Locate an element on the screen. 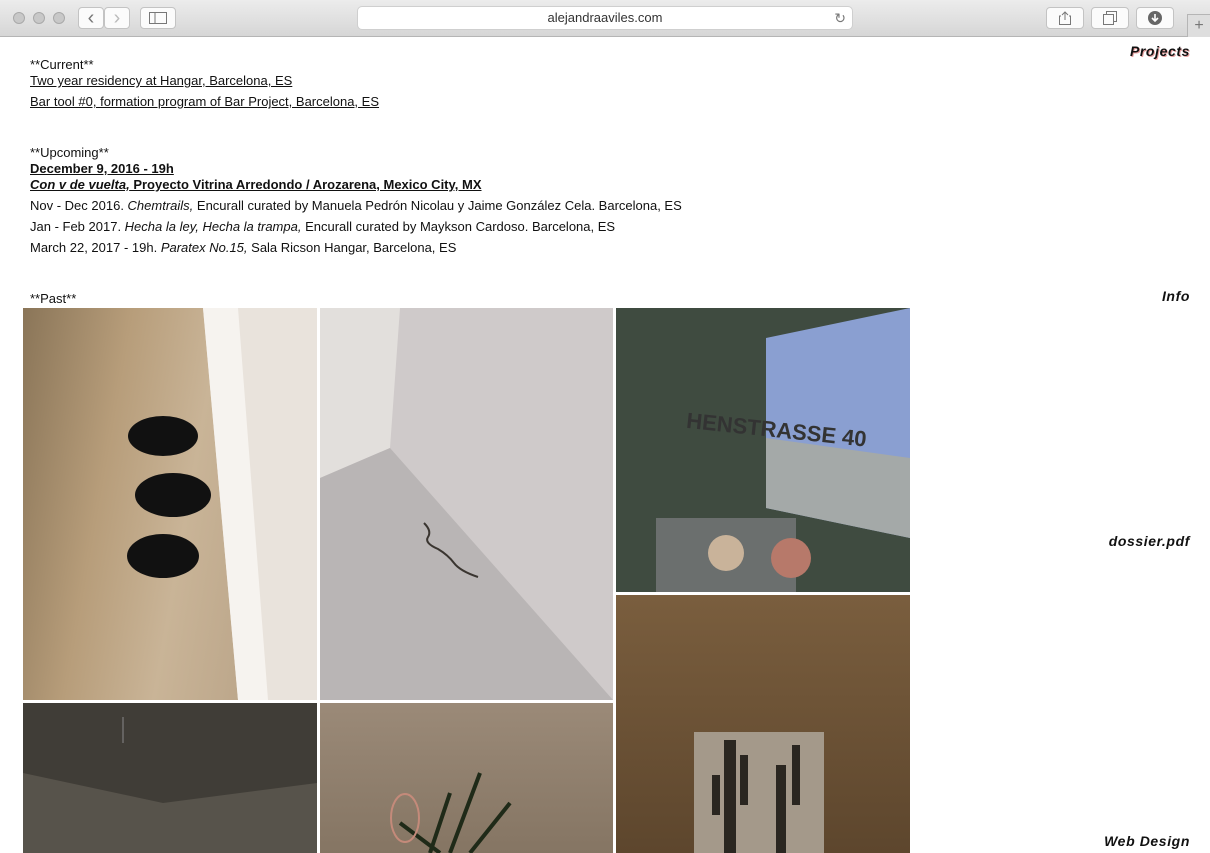 The width and height of the screenshot is (1210, 853). nav-web-design: Web Design is located at coordinates (1147, 841).